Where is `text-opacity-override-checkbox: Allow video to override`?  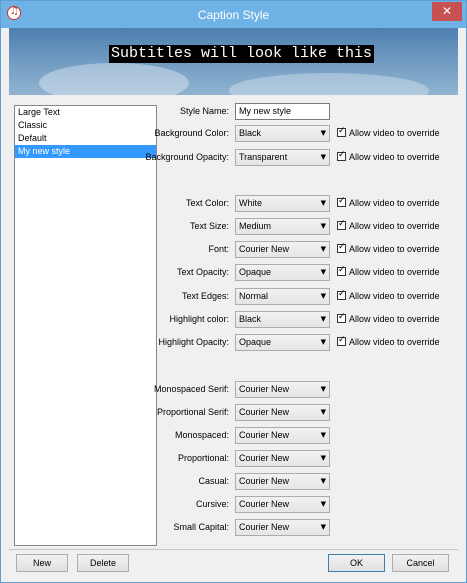 text-opacity-override-checkbox: Allow video to override is located at coordinates (397, 271).